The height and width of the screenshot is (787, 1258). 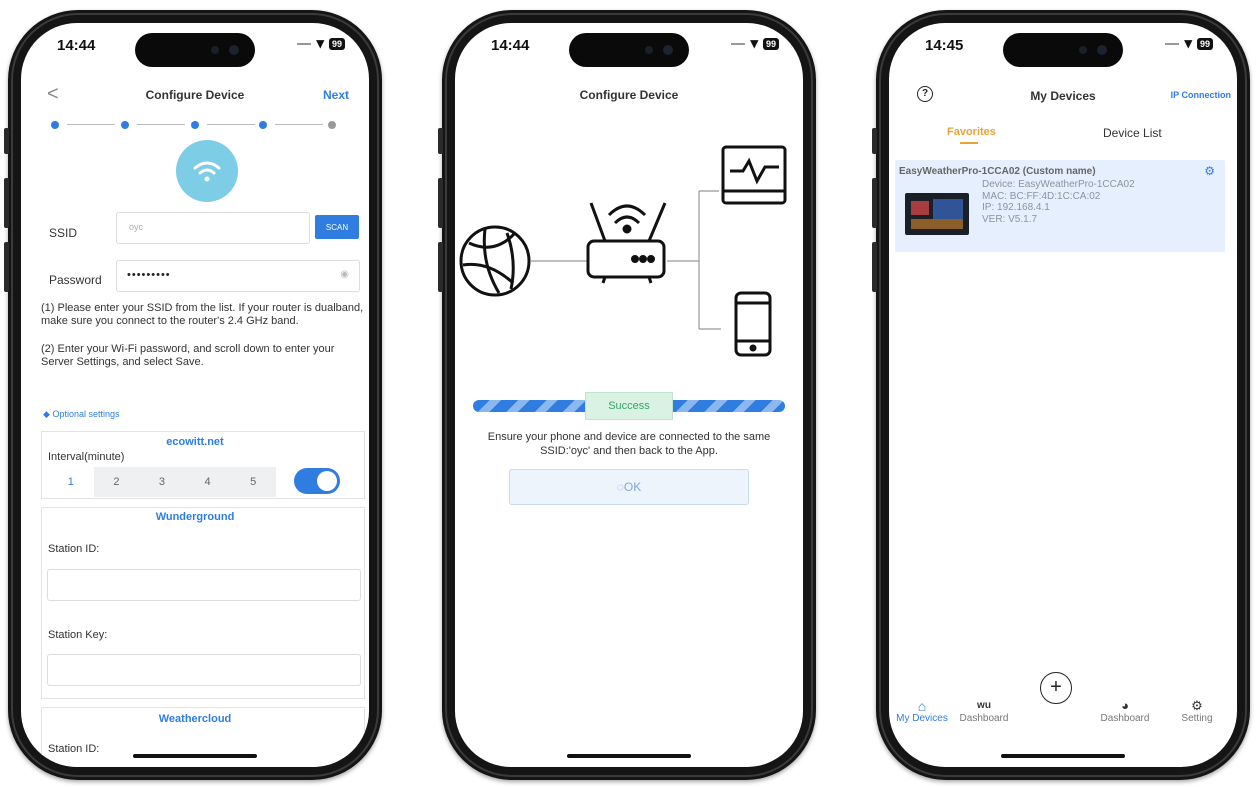 I want to click on settings-icon: ⚙, so click(x=1197, y=705).